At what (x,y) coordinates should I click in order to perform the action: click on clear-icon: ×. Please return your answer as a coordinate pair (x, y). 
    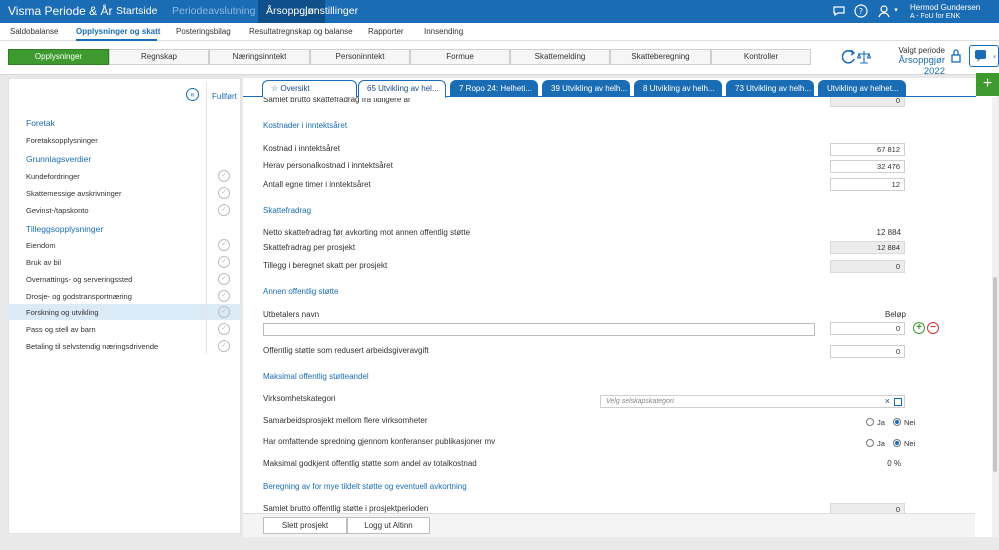
    Looking at the image, I should click on (887, 401).